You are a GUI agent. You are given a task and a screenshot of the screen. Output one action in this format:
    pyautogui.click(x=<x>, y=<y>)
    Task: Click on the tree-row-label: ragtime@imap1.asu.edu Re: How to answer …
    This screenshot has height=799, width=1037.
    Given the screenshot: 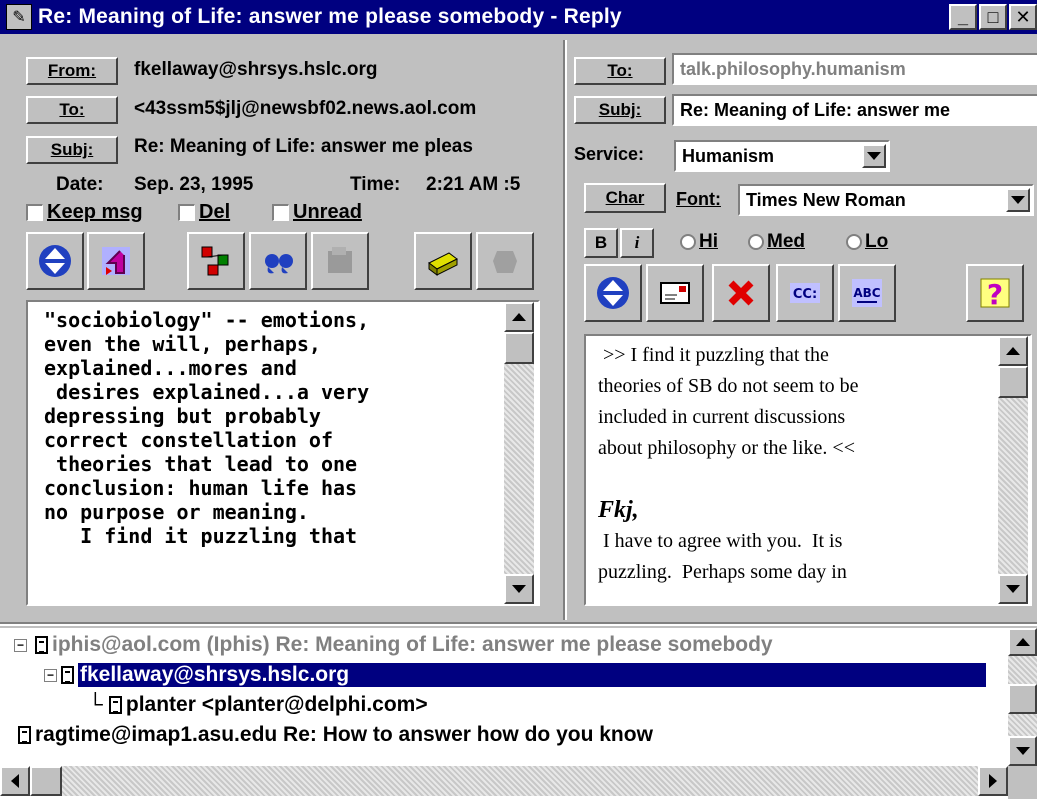 What is the action you would take?
    pyautogui.click(x=344, y=734)
    